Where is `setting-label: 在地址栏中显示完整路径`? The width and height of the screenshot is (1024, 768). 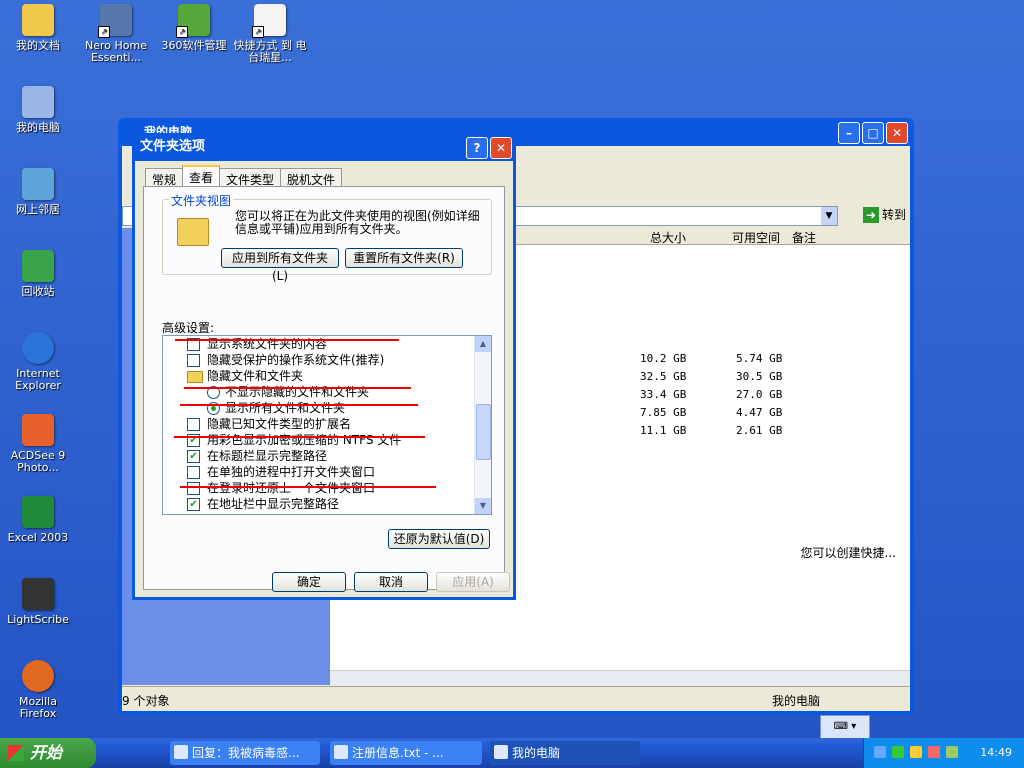 setting-label: 在地址栏中显示完整路径 is located at coordinates (273, 504).